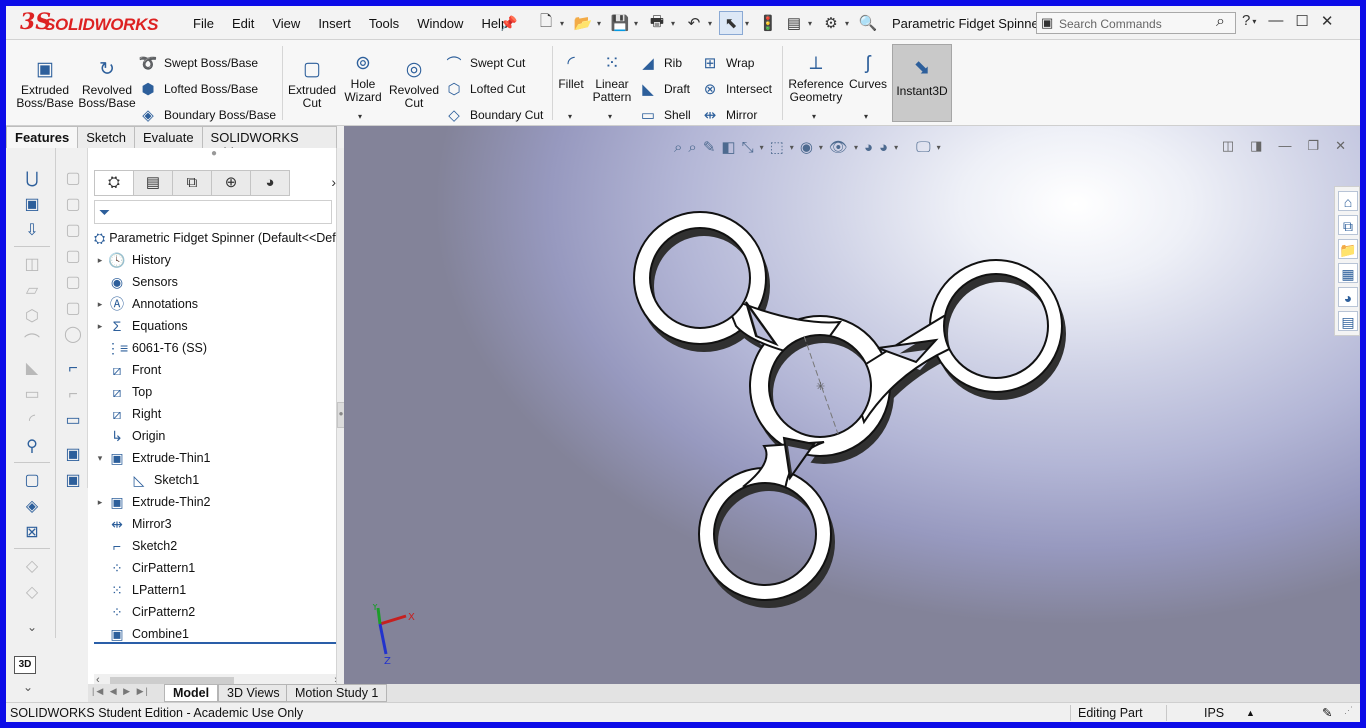 The width and height of the screenshot is (1366, 728). I want to click on customize-status-icon: ✎, so click(1327, 712).